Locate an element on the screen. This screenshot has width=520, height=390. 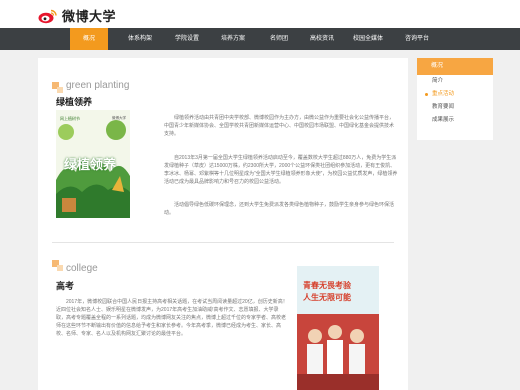
poster-top-text: 网上植树节 is located at coordinates (70, 118).